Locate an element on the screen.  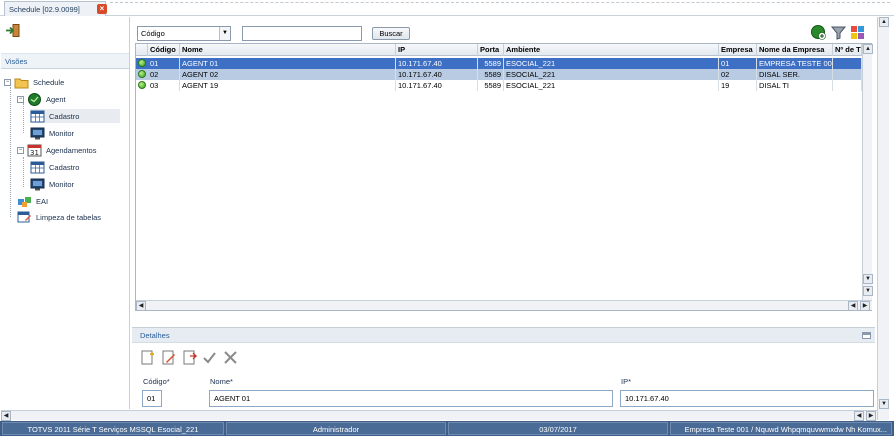
cell-nome-empresa: DISAL TI is located at coordinates (795, 85).